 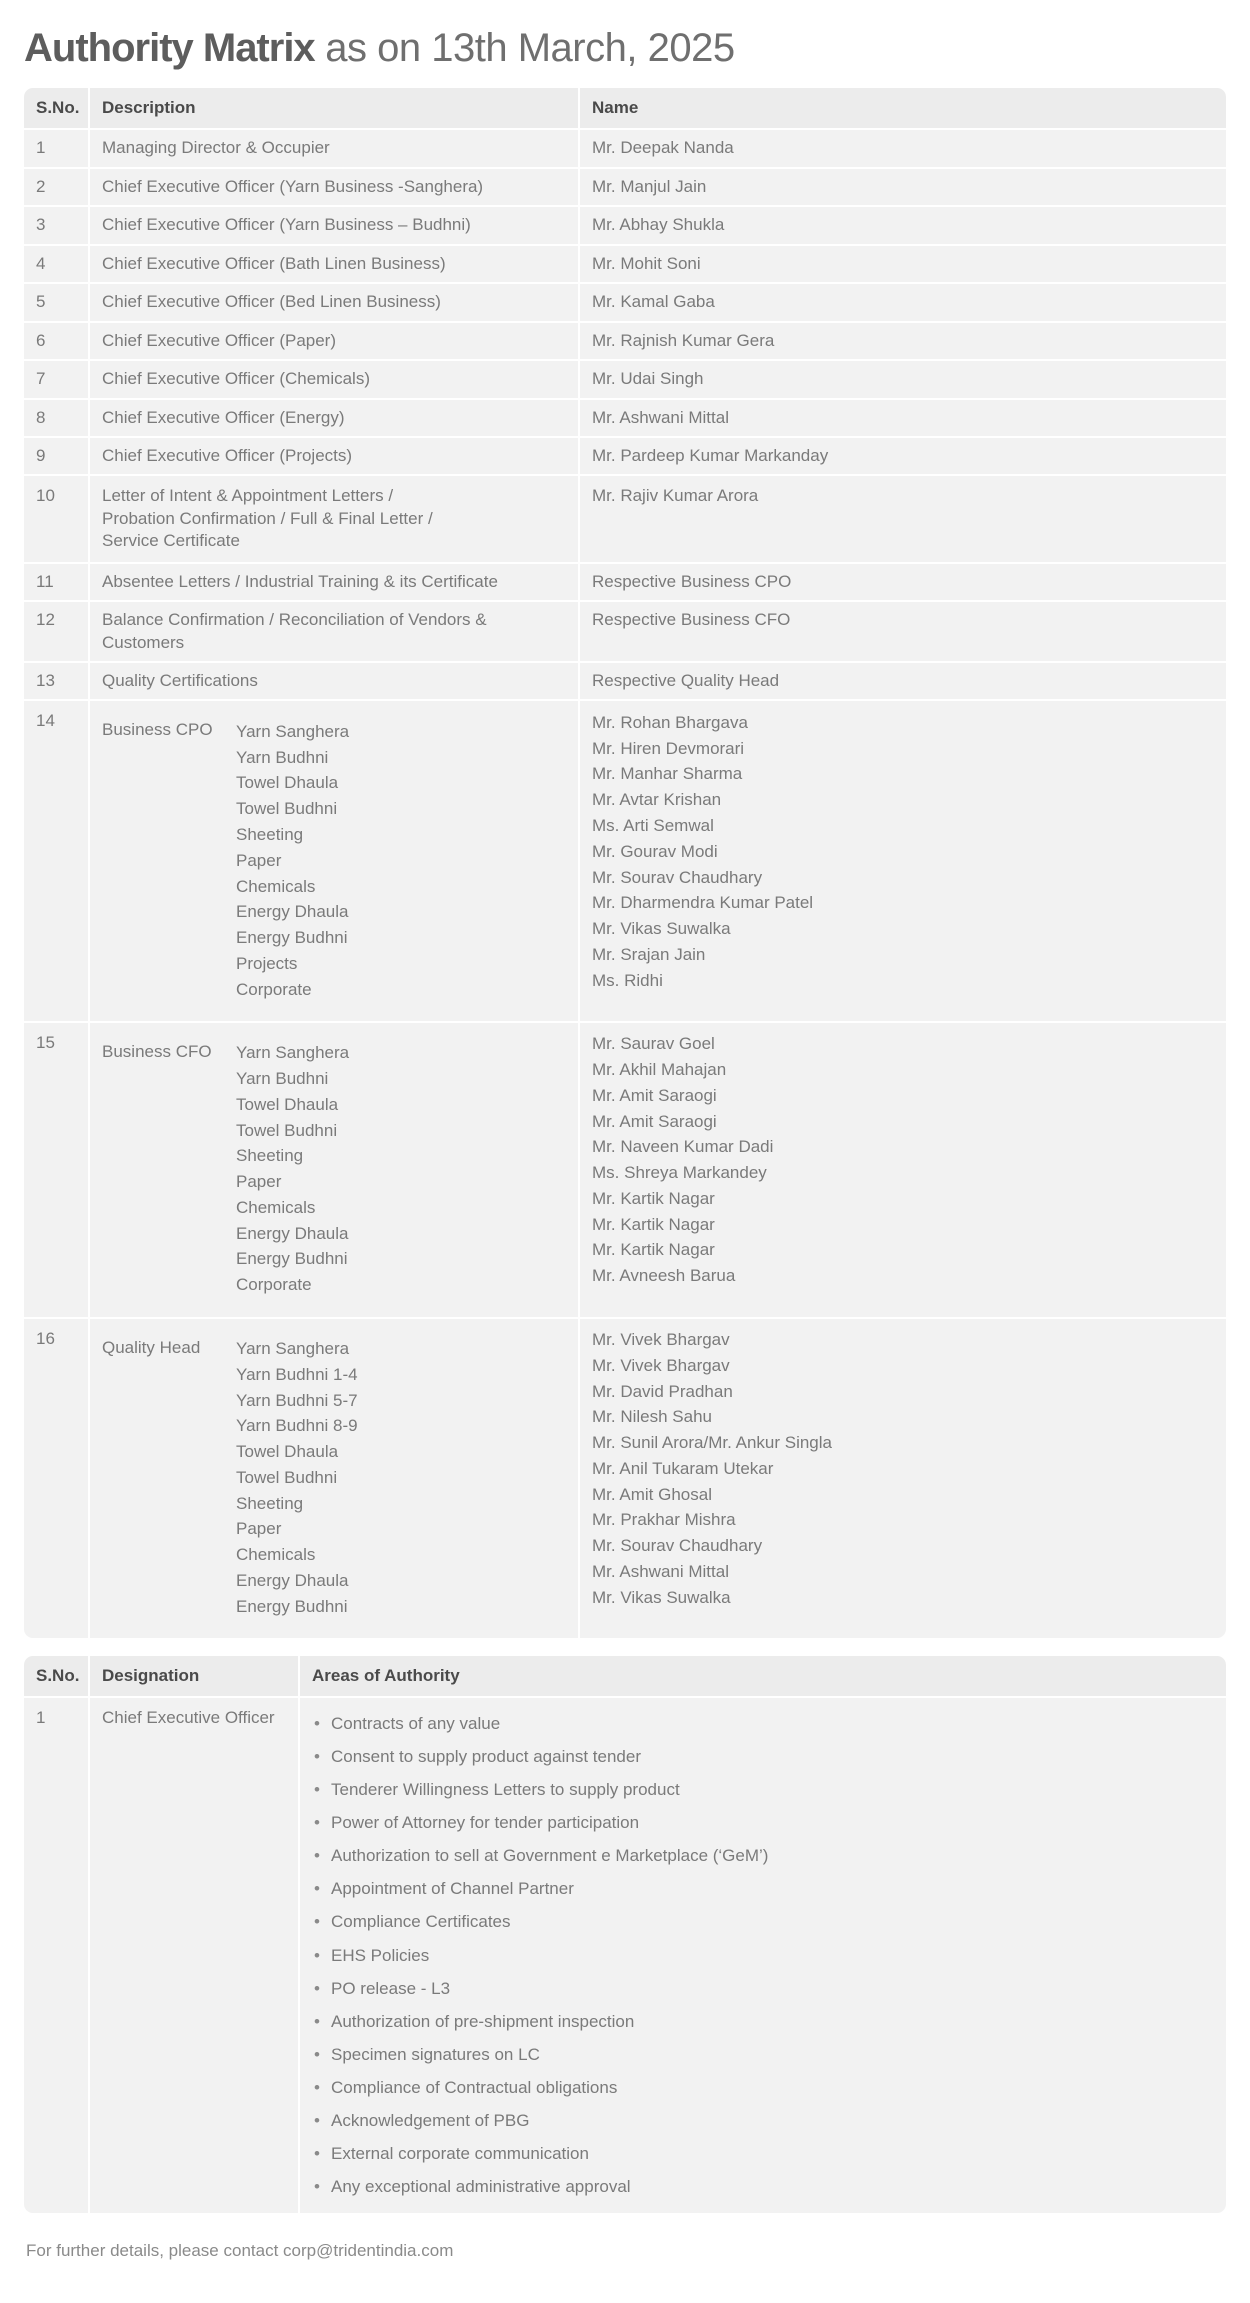 What do you see at coordinates (335, 380) in the screenshot?
I see `cell-description: Chief Executive Officer (Chemicals)` at bounding box center [335, 380].